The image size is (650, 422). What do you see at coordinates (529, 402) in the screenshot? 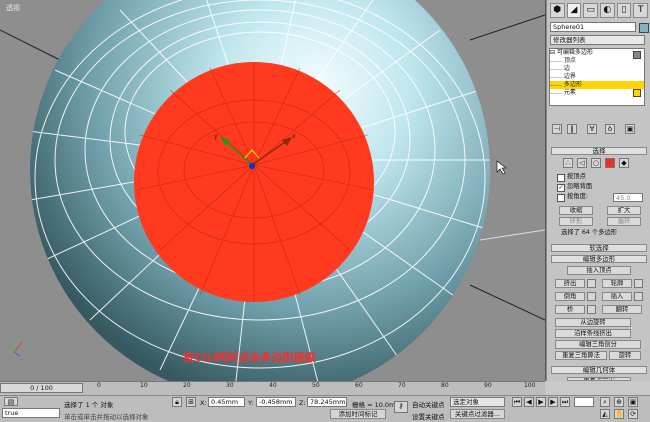
I see `previous-frame-icon: ◀` at bounding box center [529, 402].